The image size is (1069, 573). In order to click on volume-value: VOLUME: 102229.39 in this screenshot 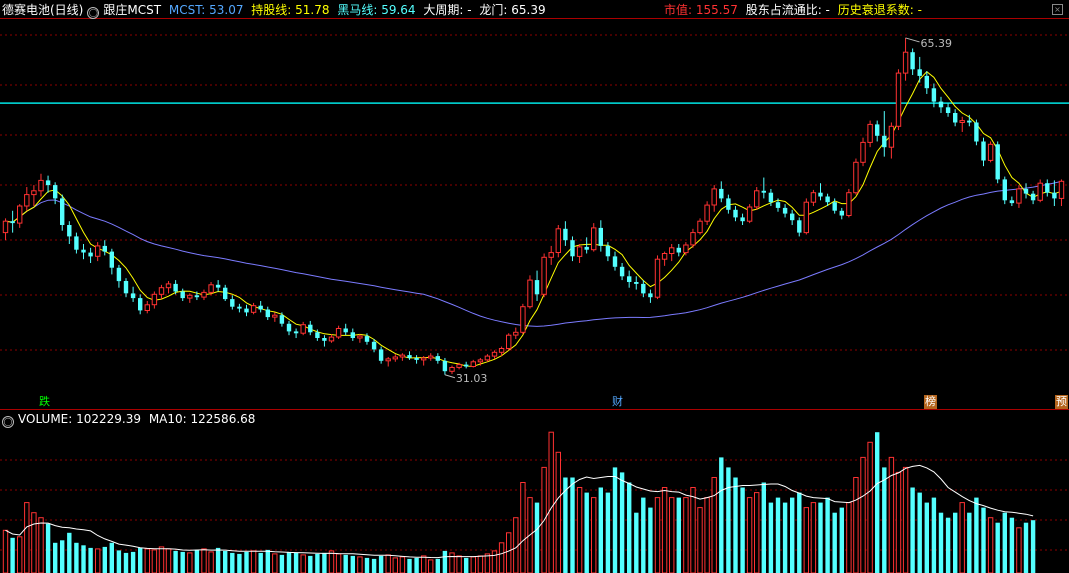, I will do `click(79, 419)`.